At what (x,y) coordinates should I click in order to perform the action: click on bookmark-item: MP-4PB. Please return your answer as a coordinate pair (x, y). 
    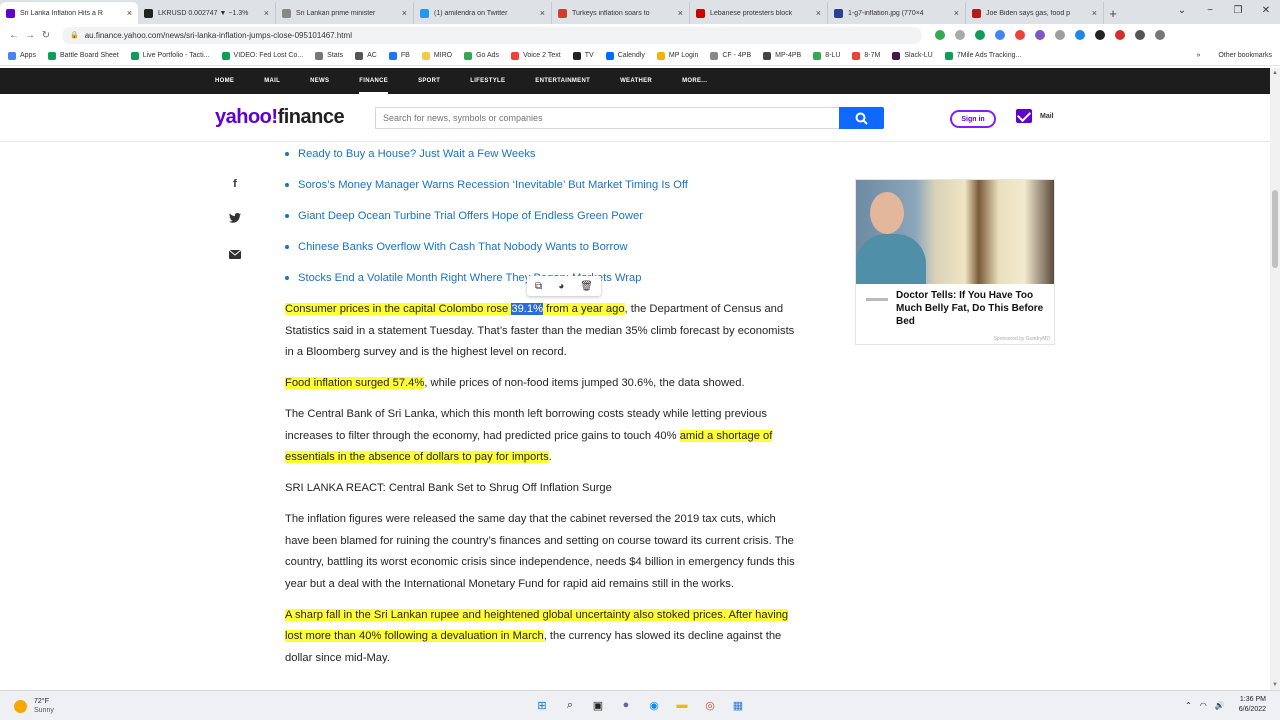
    Looking at the image, I should click on (782, 55).